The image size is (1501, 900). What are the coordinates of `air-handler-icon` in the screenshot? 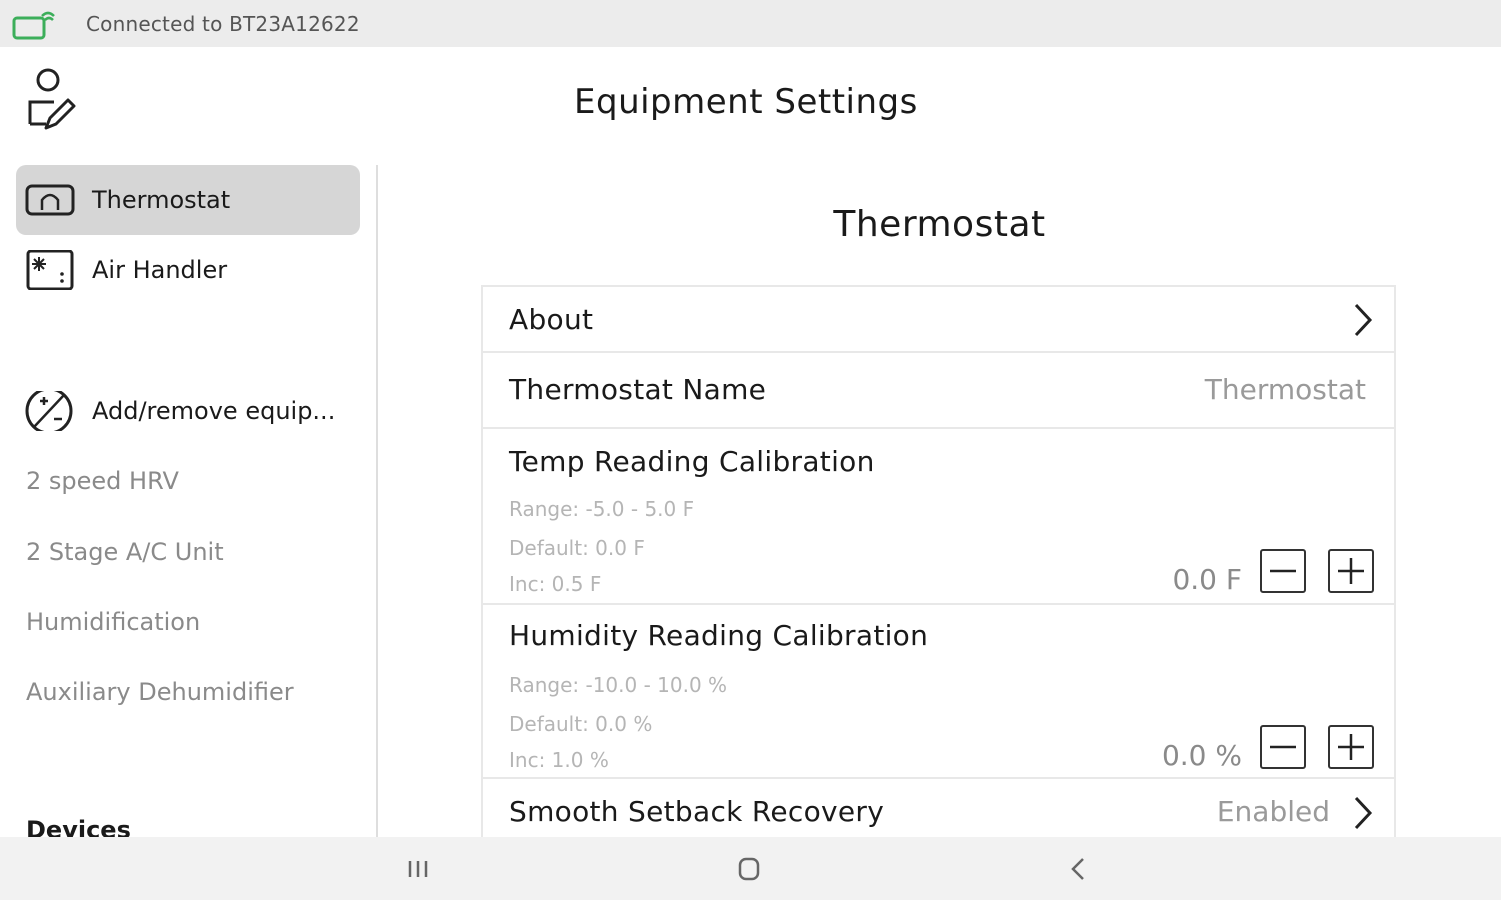 It's located at (50, 270).